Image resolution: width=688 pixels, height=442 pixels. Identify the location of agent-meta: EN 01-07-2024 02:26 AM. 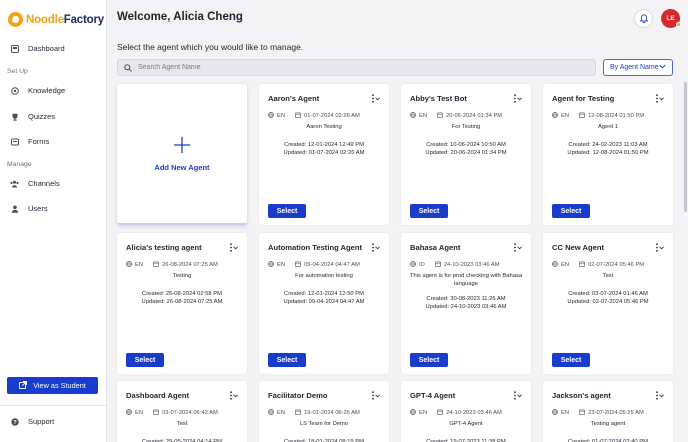
(314, 116).